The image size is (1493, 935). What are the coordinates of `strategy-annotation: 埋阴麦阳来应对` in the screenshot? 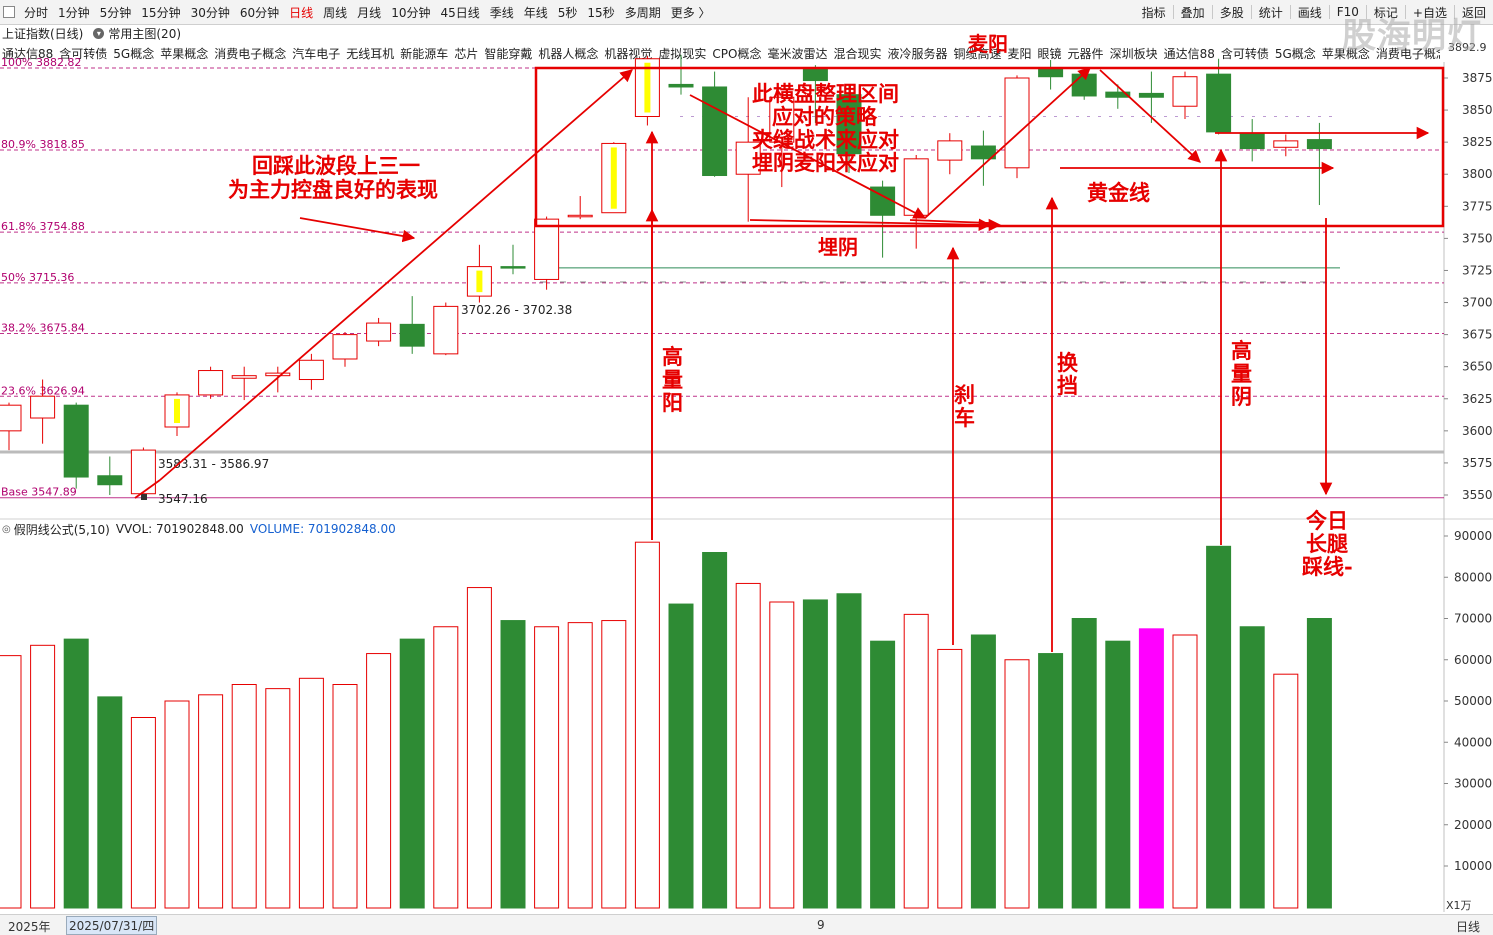 It's located at (825, 162).